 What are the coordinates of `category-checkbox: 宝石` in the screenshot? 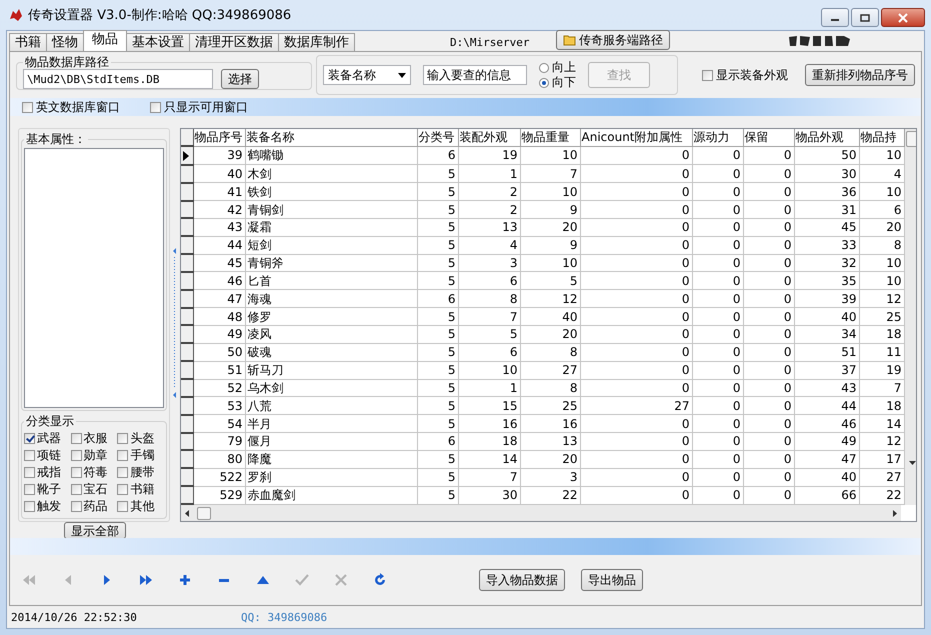 It's located at (94, 489).